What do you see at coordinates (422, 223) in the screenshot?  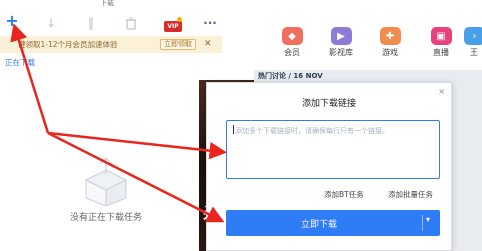 I see `button-divider` at bounding box center [422, 223].